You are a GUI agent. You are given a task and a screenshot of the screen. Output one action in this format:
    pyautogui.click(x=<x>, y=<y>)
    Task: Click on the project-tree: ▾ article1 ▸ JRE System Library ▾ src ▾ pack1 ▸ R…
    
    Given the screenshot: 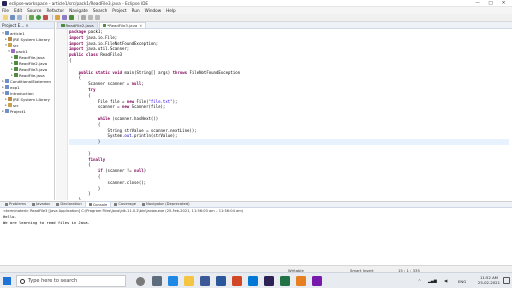 What is the action you would take?
    pyautogui.click(x=27, y=71)
    